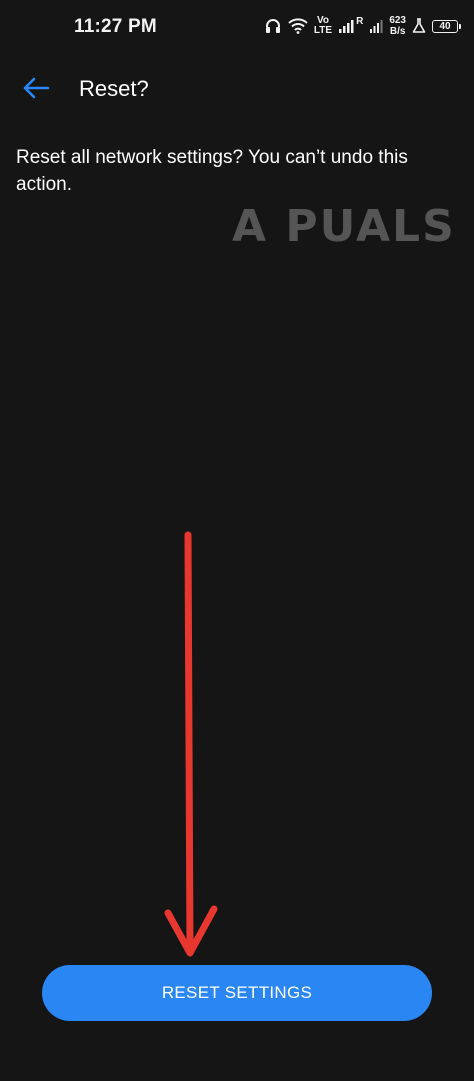  I want to click on arrow-left-icon, so click(36, 90).